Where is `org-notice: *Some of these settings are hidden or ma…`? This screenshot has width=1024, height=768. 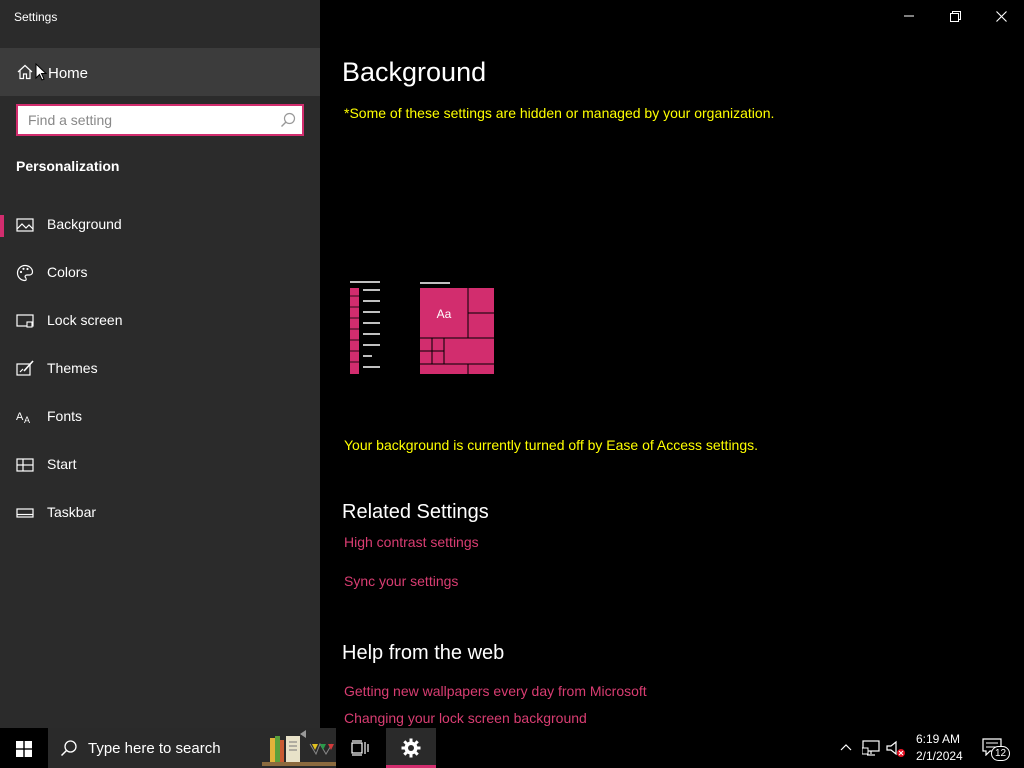
org-notice: *Some of these settings are hidden or ma… is located at coordinates (559, 113).